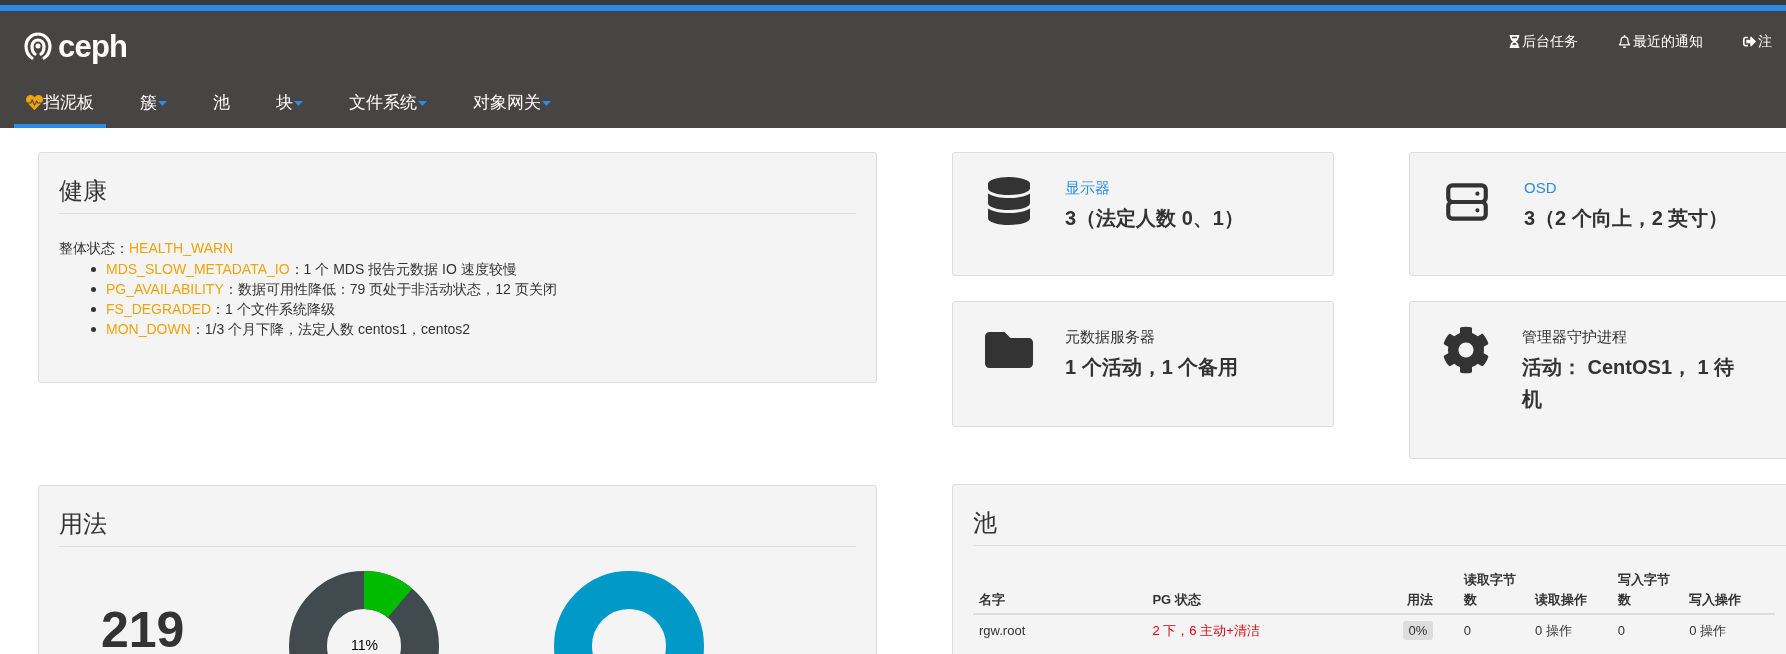 This screenshot has height=654, width=1786. Describe the element at coordinates (1418, 630) in the screenshot. I see `usage-badge: 0%` at that location.